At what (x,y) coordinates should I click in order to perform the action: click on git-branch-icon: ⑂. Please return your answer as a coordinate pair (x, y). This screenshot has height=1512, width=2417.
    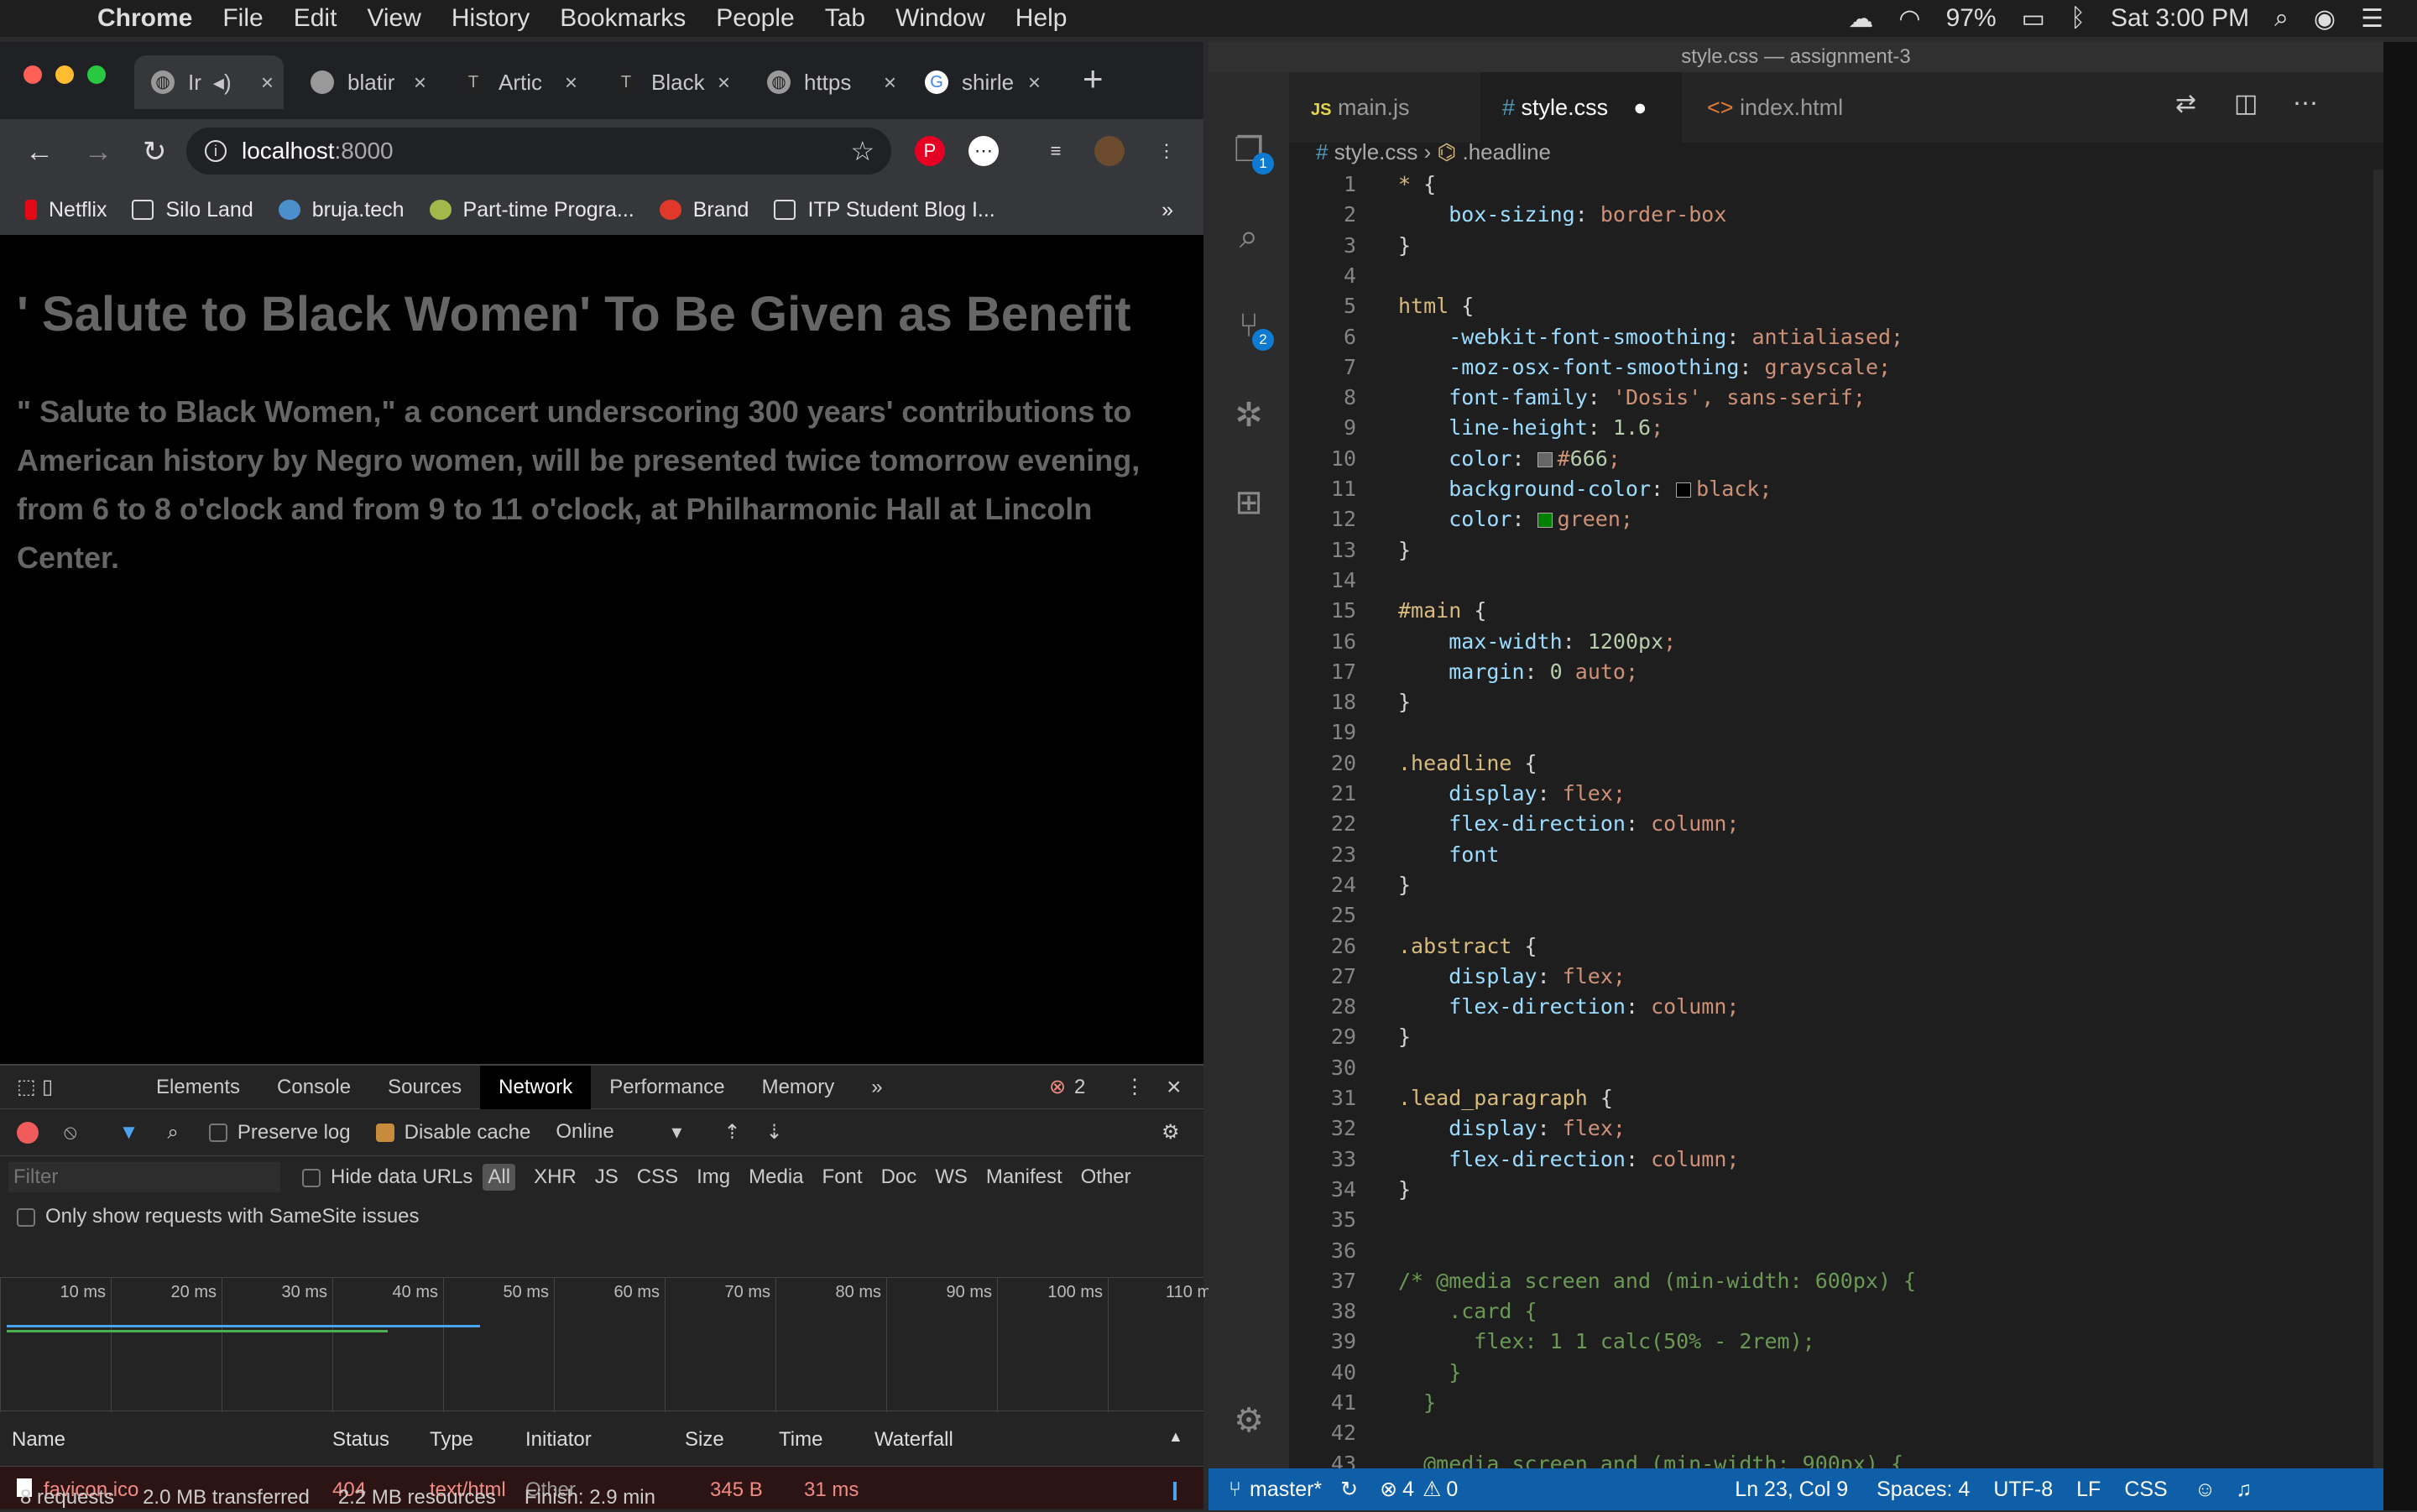
    Looking at the image, I should click on (1235, 1490).